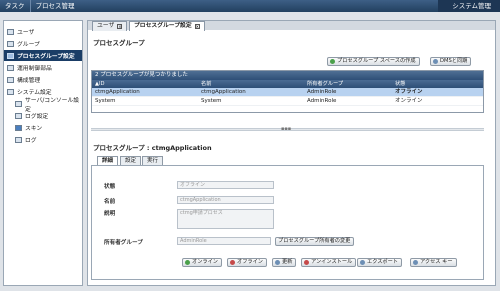  Describe the element at coordinates (119, 43) in the screenshot. I see `page-title: プロセスグループ` at that location.